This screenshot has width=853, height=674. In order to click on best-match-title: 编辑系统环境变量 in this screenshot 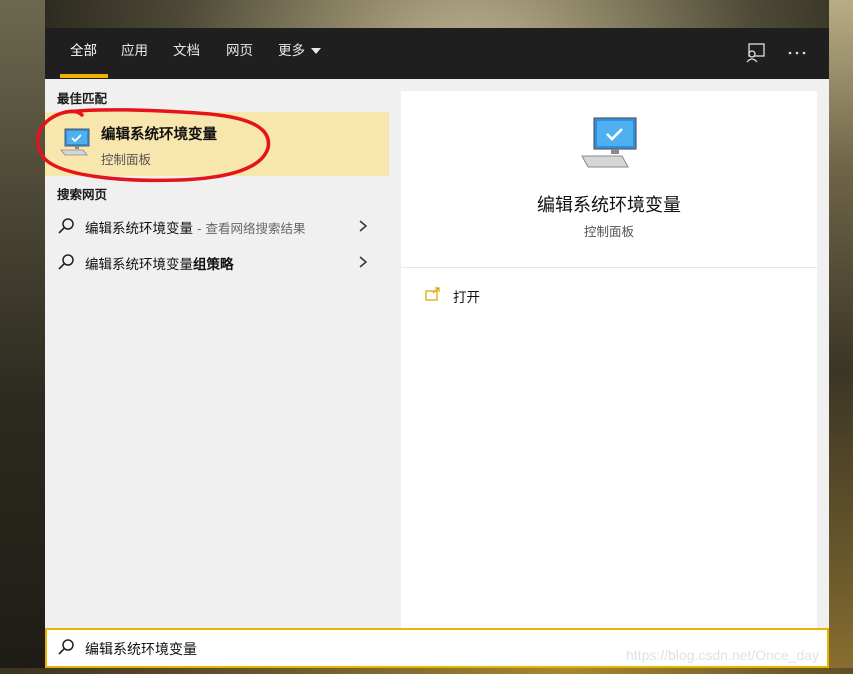, I will do `click(159, 135)`.